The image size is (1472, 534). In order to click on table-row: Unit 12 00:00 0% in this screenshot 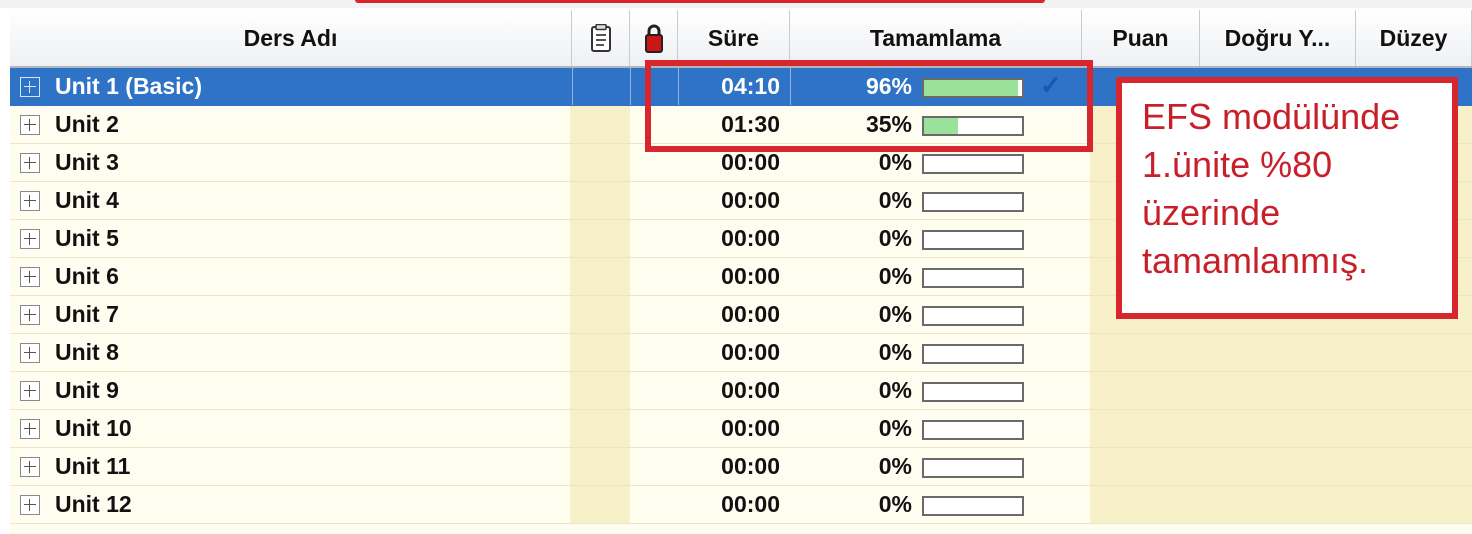, I will do `click(741, 505)`.